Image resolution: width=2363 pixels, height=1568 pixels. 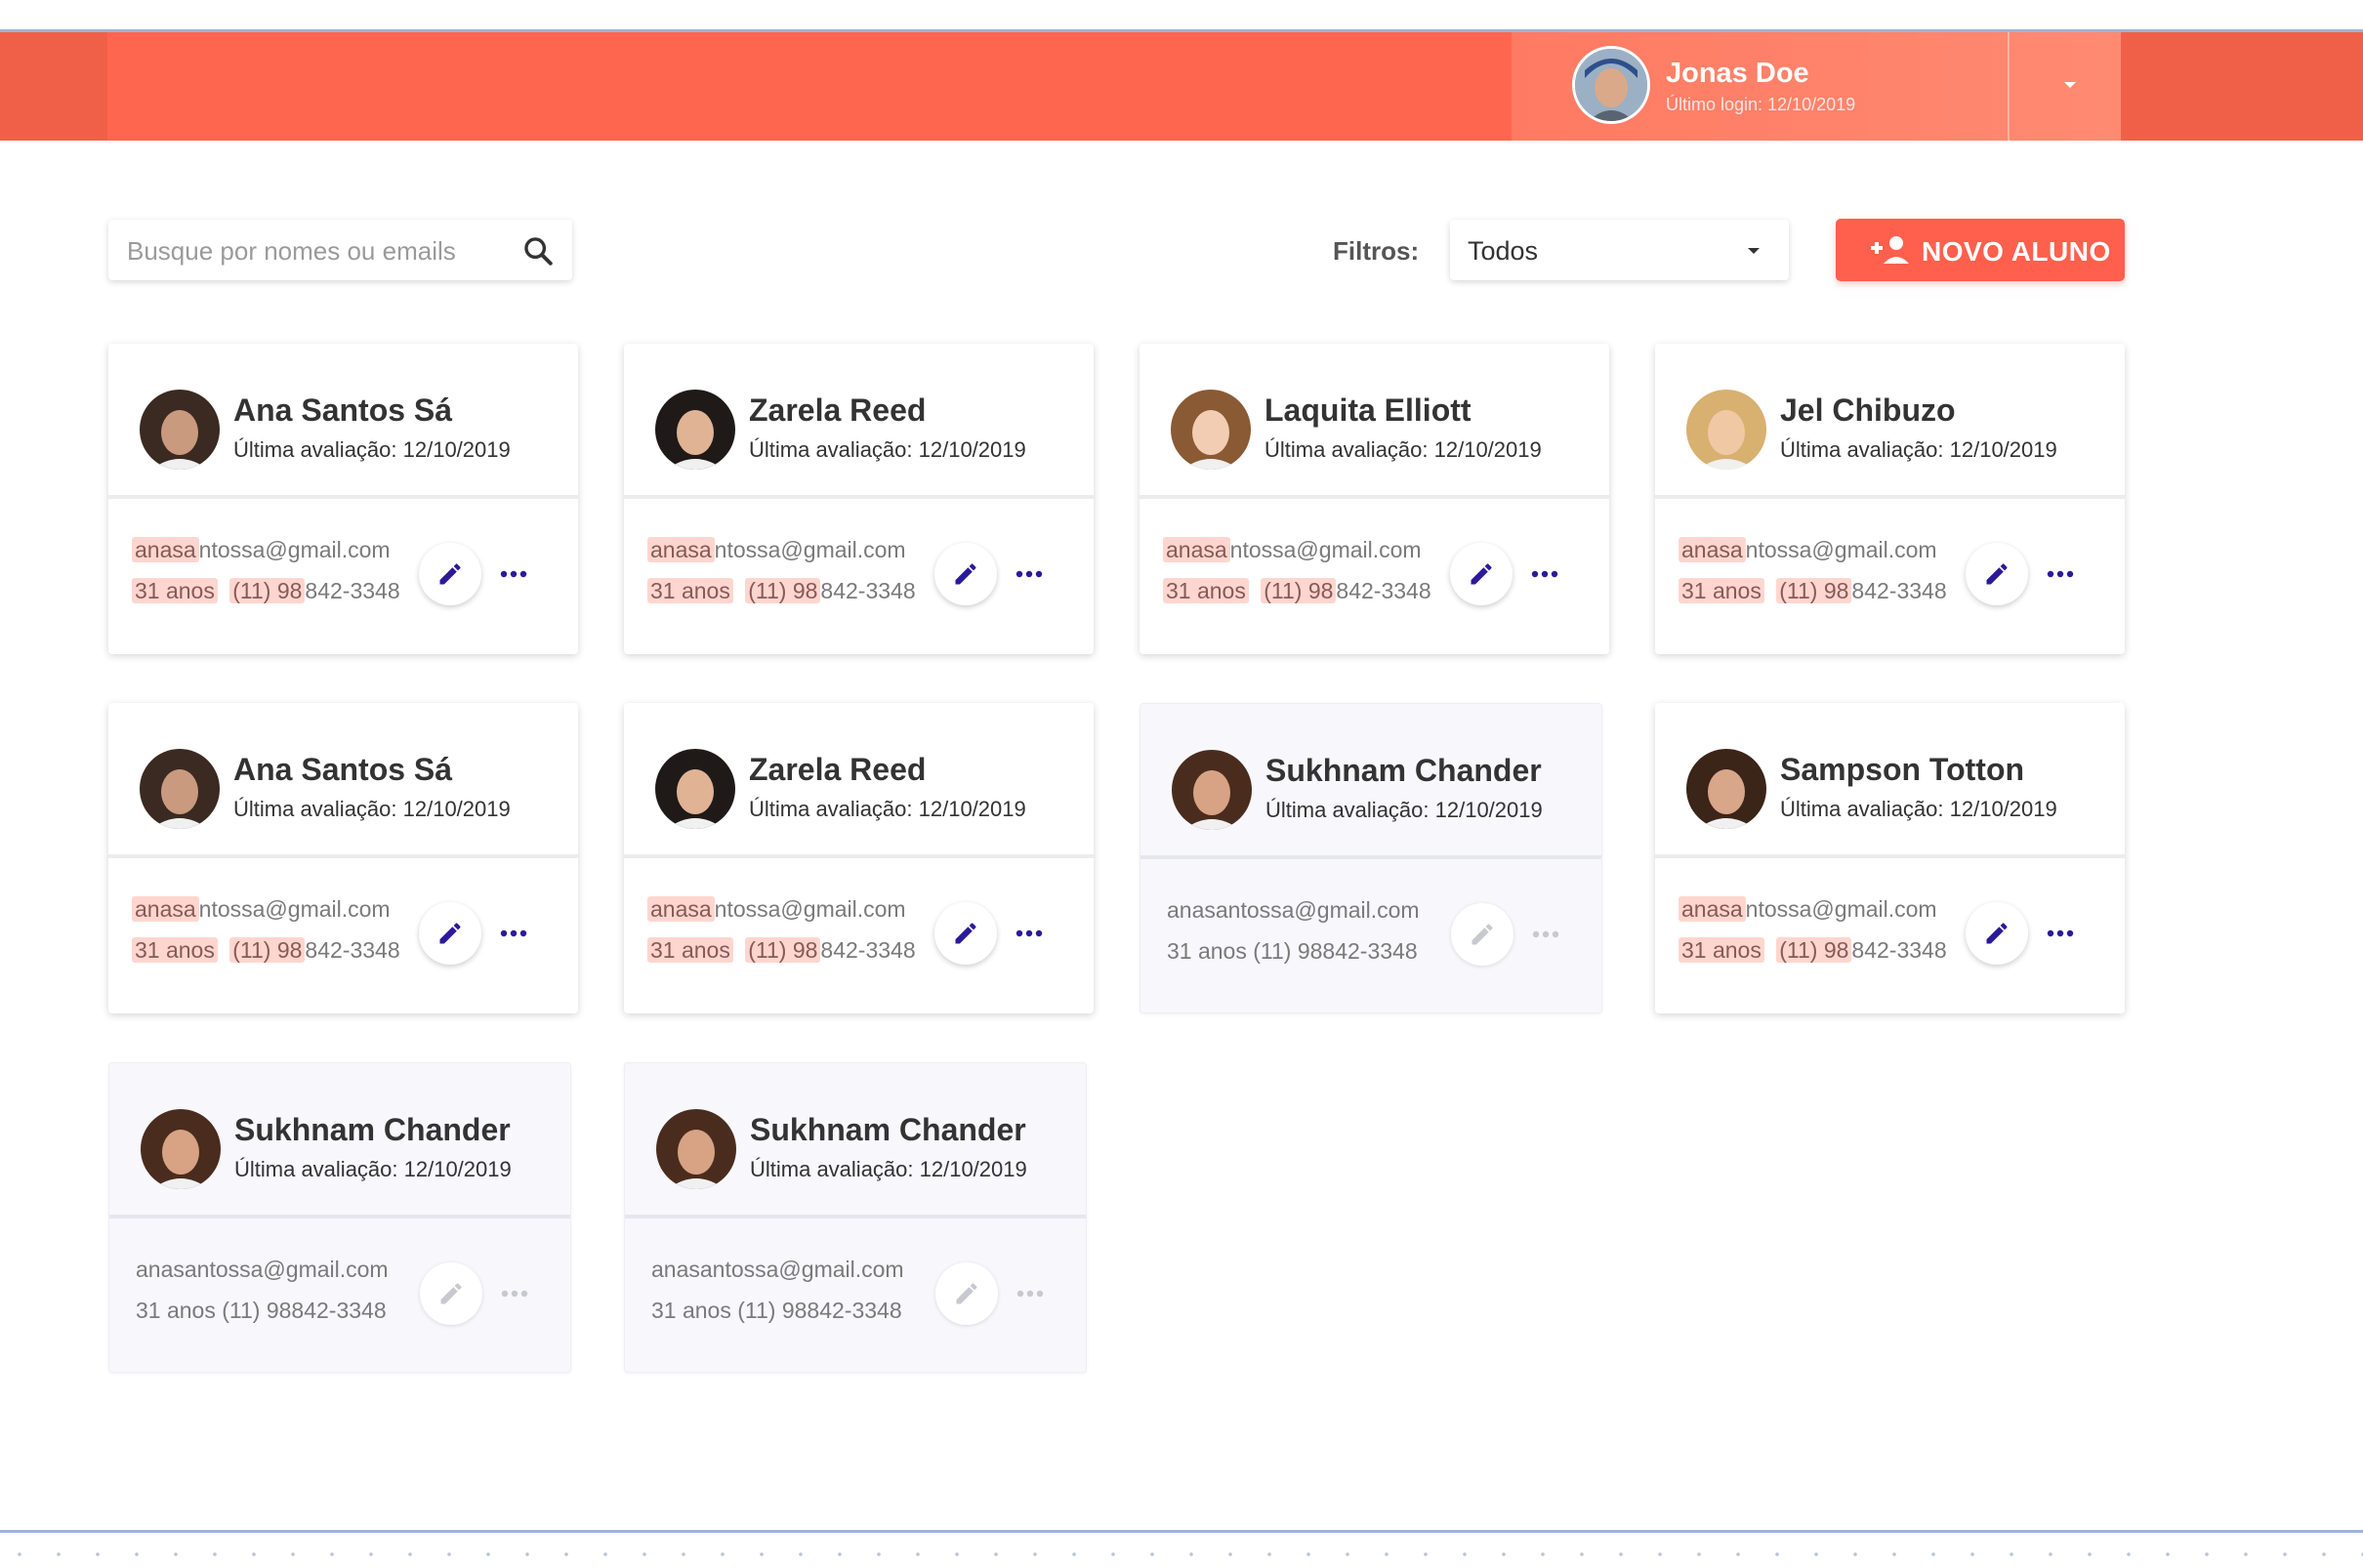 What do you see at coordinates (538, 251) in the screenshot?
I see `search-icon` at bounding box center [538, 251].